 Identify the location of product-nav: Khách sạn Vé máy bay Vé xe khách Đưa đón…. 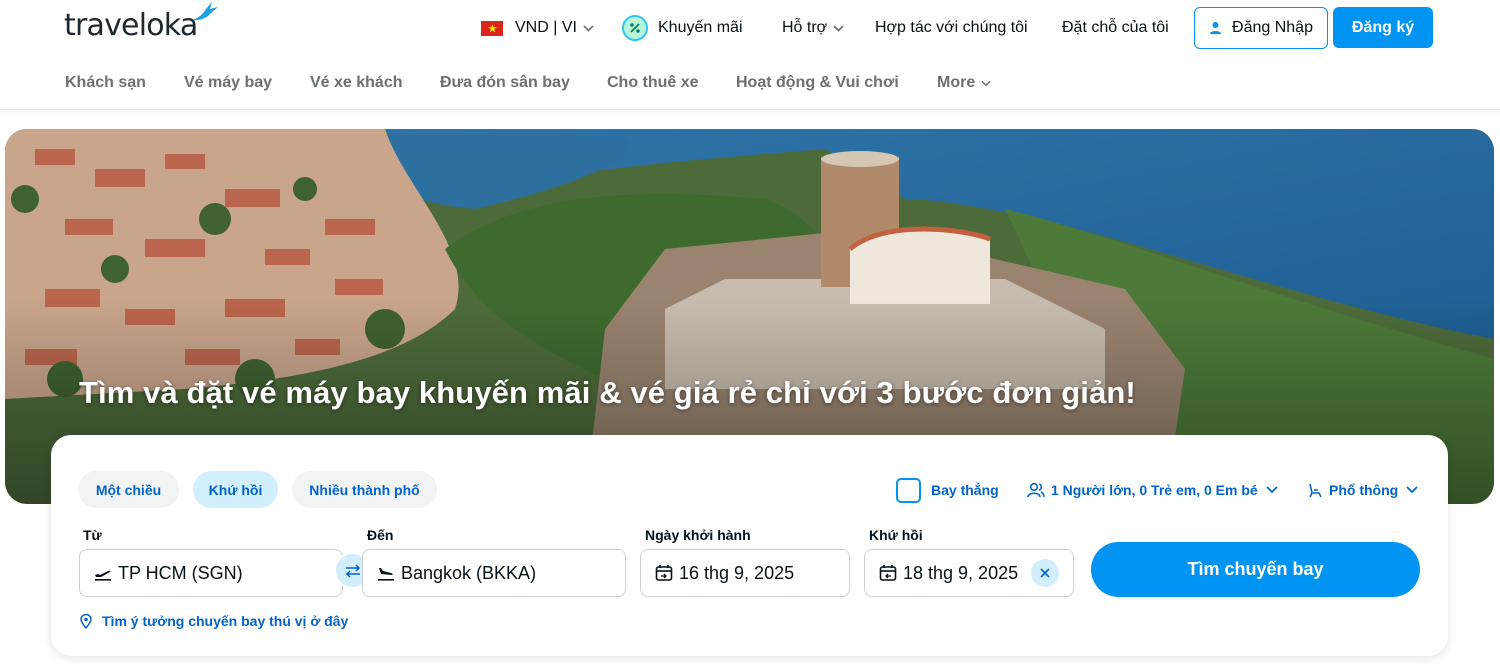
(750, 85).